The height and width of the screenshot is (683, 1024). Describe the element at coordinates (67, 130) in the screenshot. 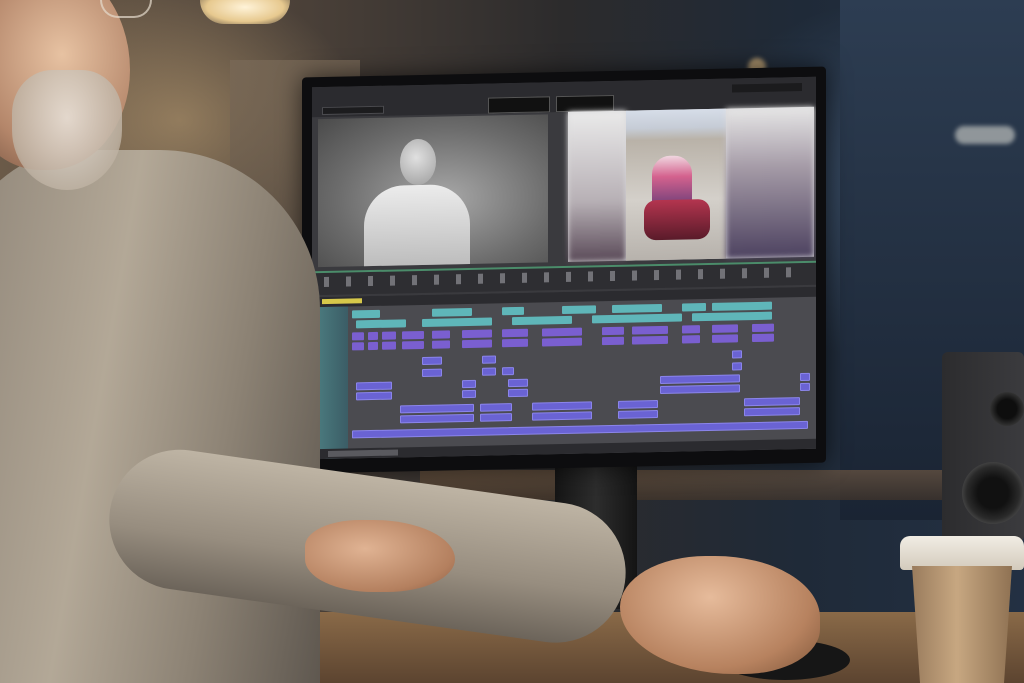

I see `person-beard` at that location.